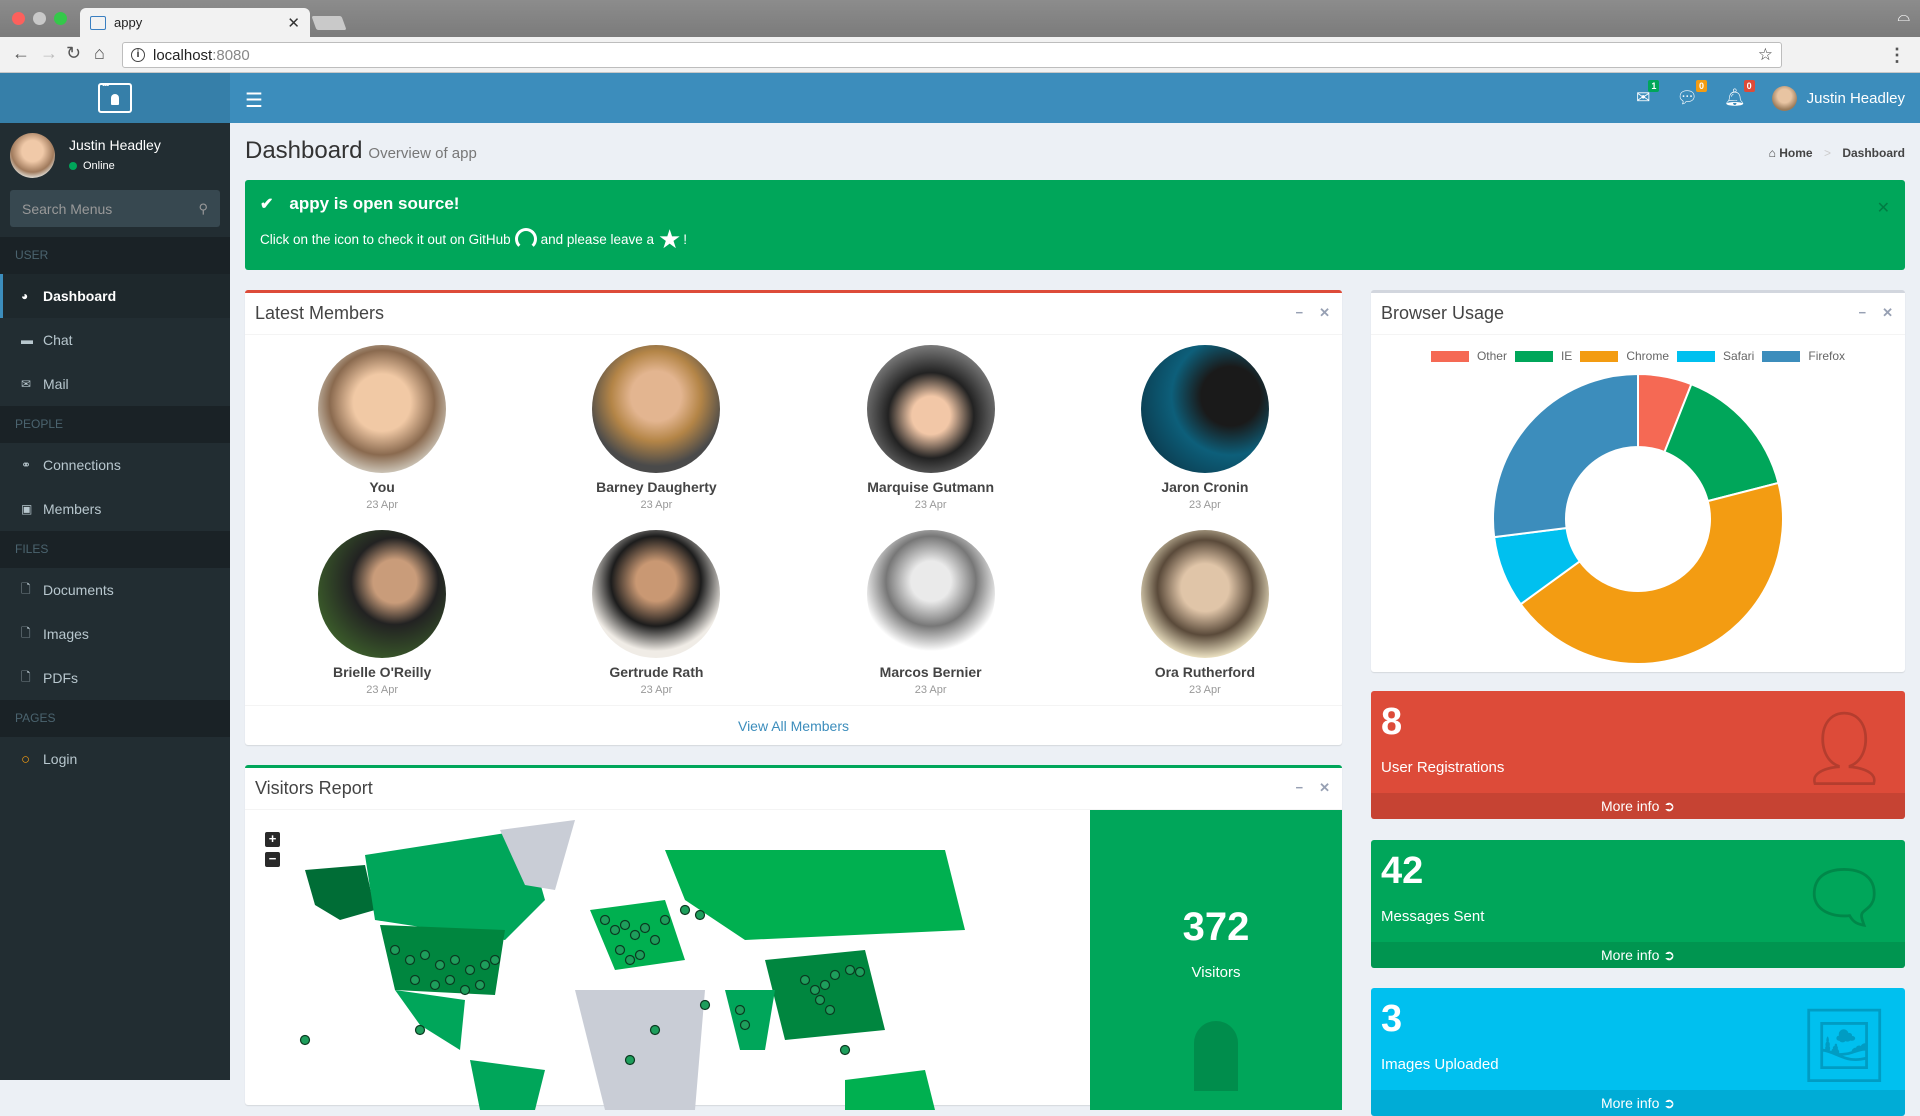 This screenshot has height=1116, width=1920. What do you see at coordinates (382, 487) in the screenshot?
I see `member-name: You` at bounding box center [382, 487].